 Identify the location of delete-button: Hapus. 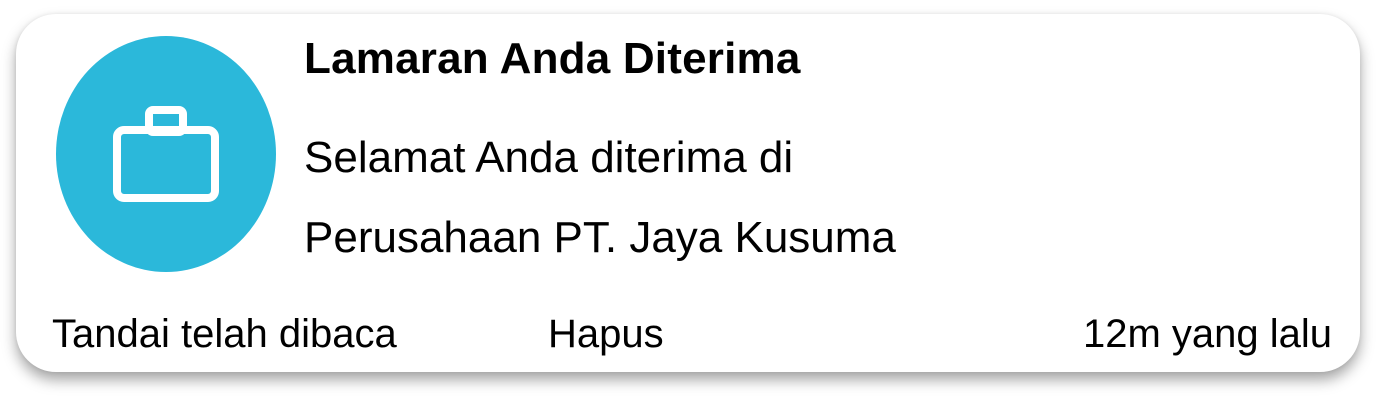
(606, 334).